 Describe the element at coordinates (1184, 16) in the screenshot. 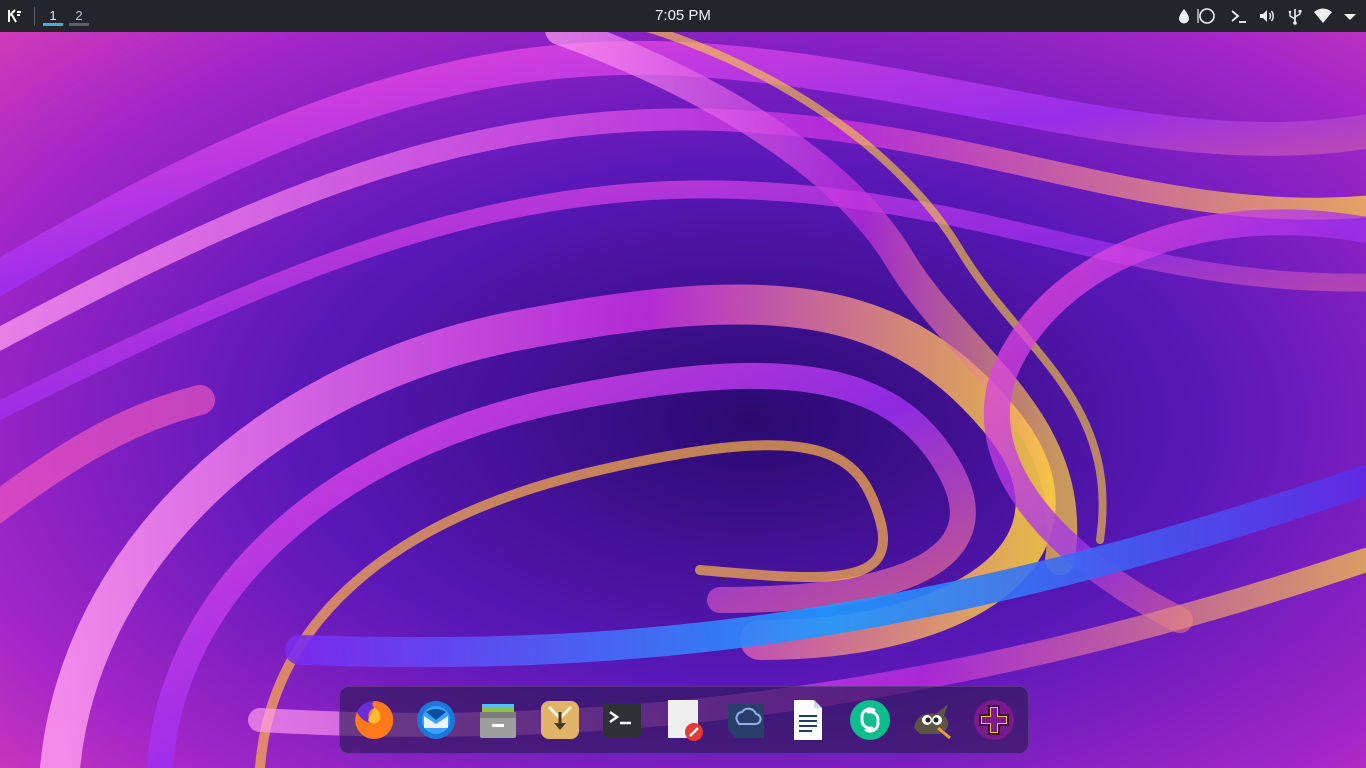

I see `color-picker-icon` at that location.